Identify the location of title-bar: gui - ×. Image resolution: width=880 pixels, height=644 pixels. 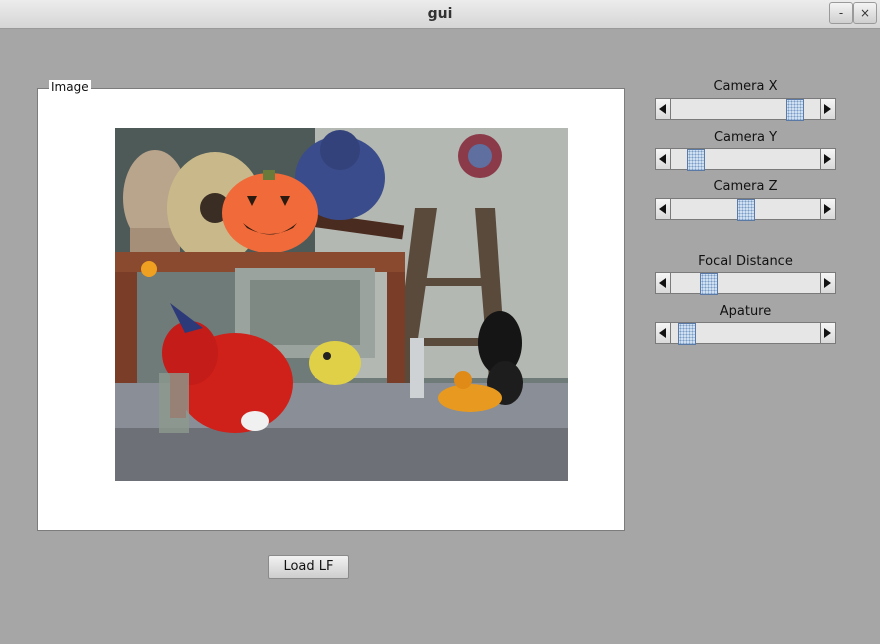
(440, 14).